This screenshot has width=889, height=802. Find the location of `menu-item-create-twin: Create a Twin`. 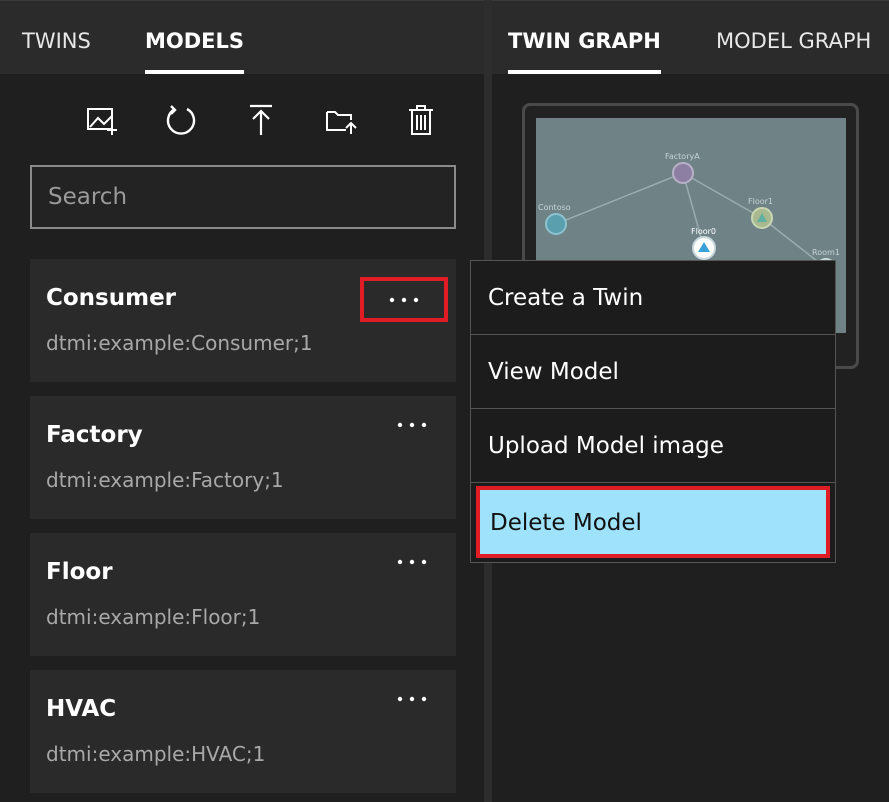

menu-item-create-twin: Create a Twin is located at coordinates (653, 298).